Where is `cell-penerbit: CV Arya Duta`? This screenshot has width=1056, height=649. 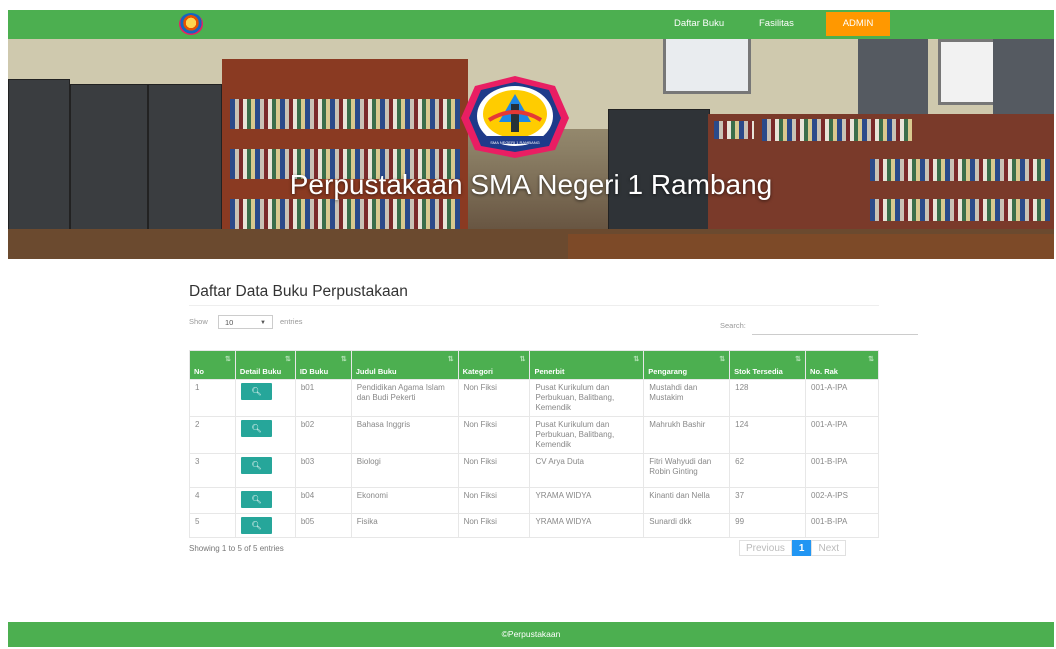
cell-penerbit: CV Arya Duta is located at coordinates (587, 470).